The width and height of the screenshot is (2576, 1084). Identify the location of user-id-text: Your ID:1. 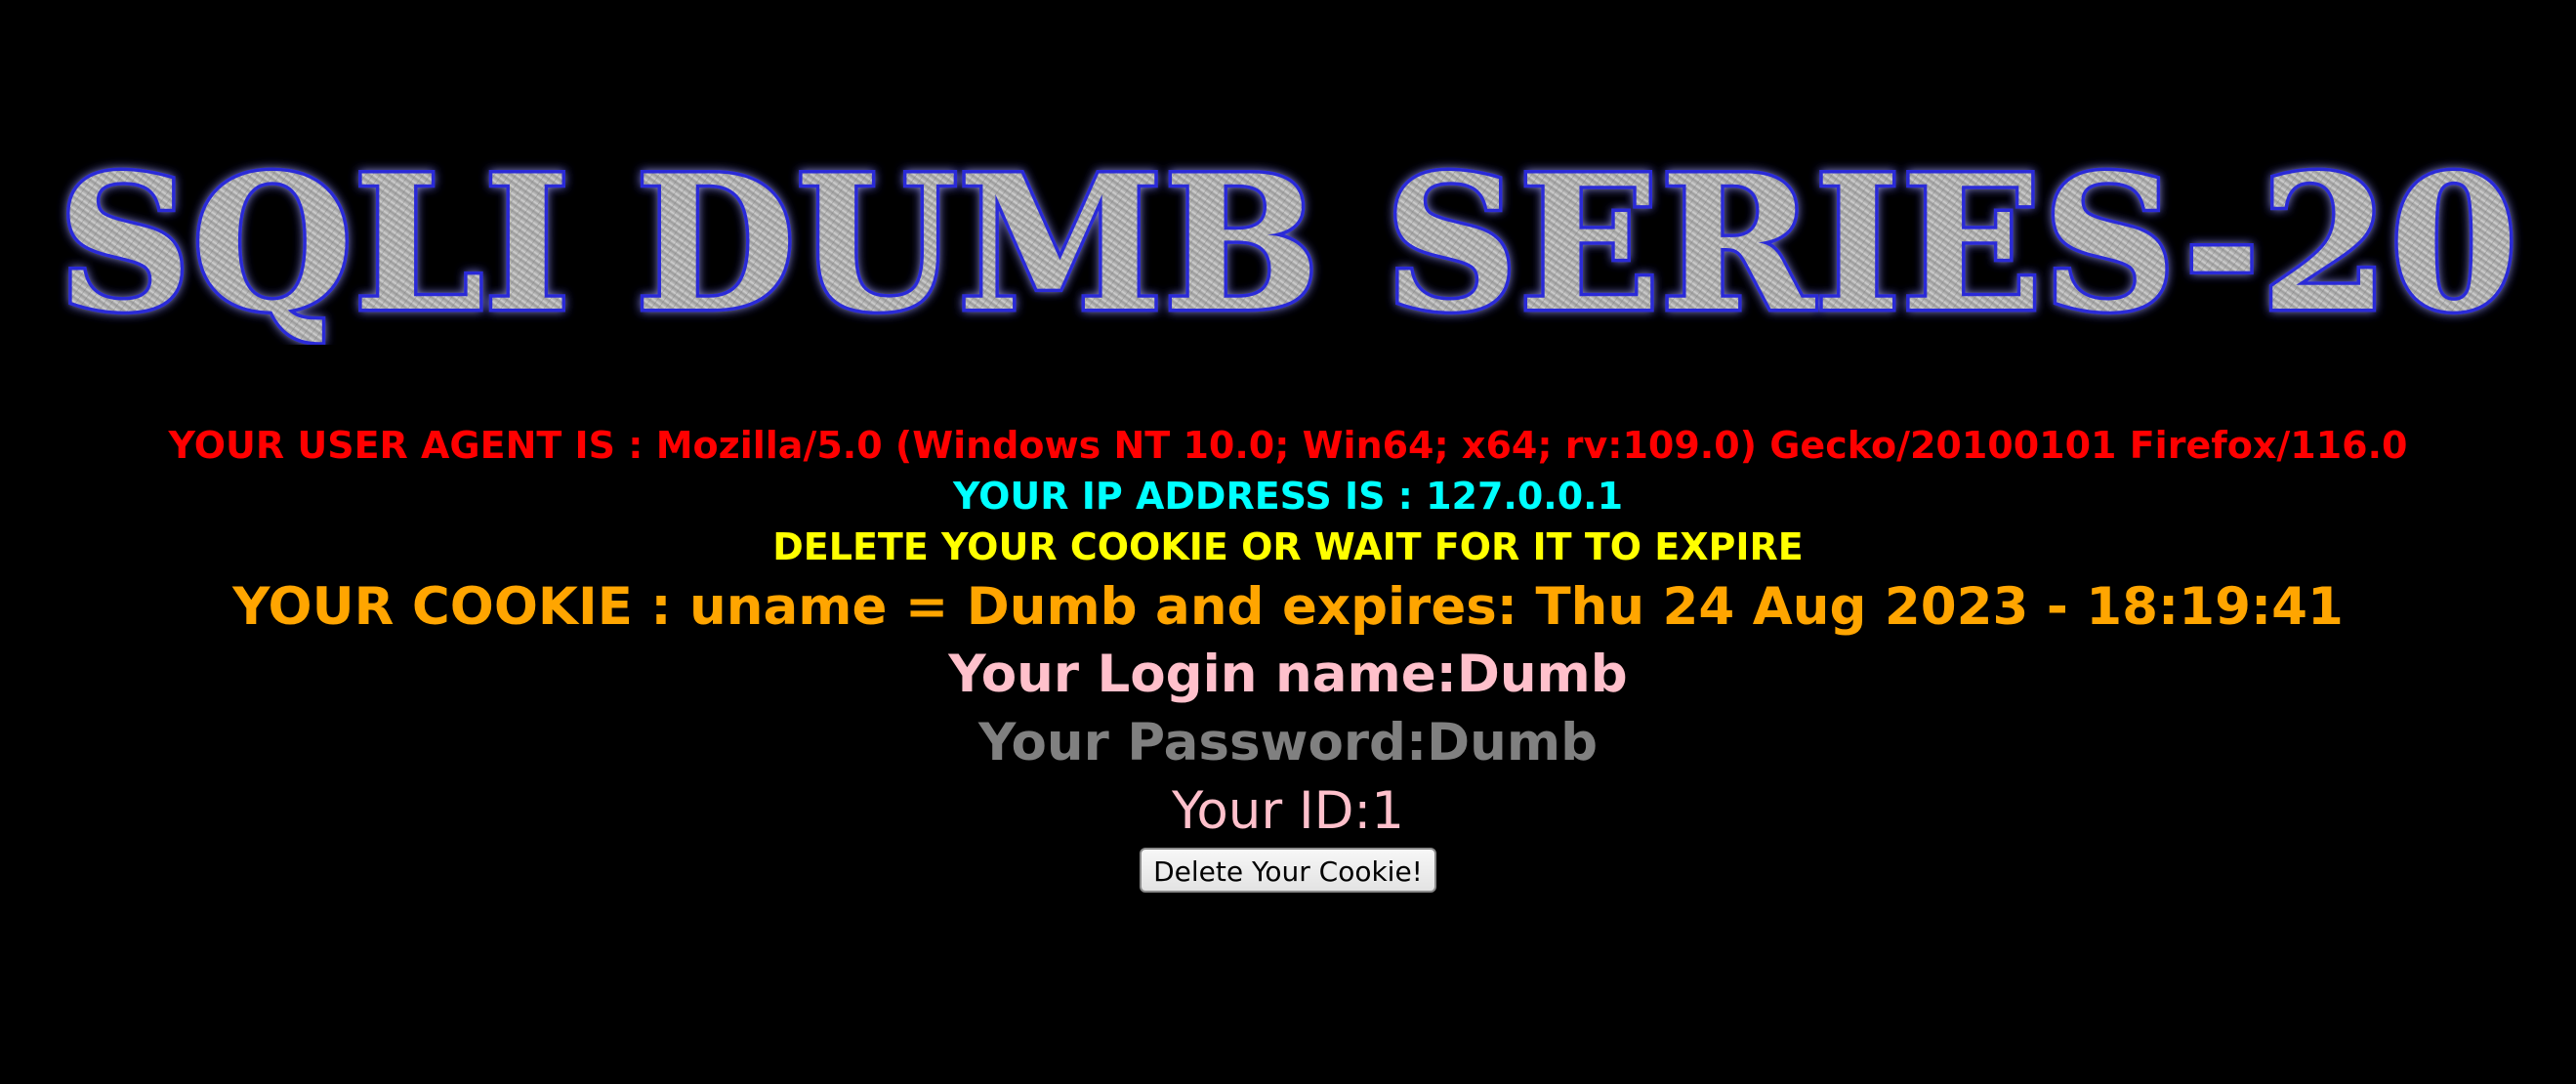
(1287, 811).